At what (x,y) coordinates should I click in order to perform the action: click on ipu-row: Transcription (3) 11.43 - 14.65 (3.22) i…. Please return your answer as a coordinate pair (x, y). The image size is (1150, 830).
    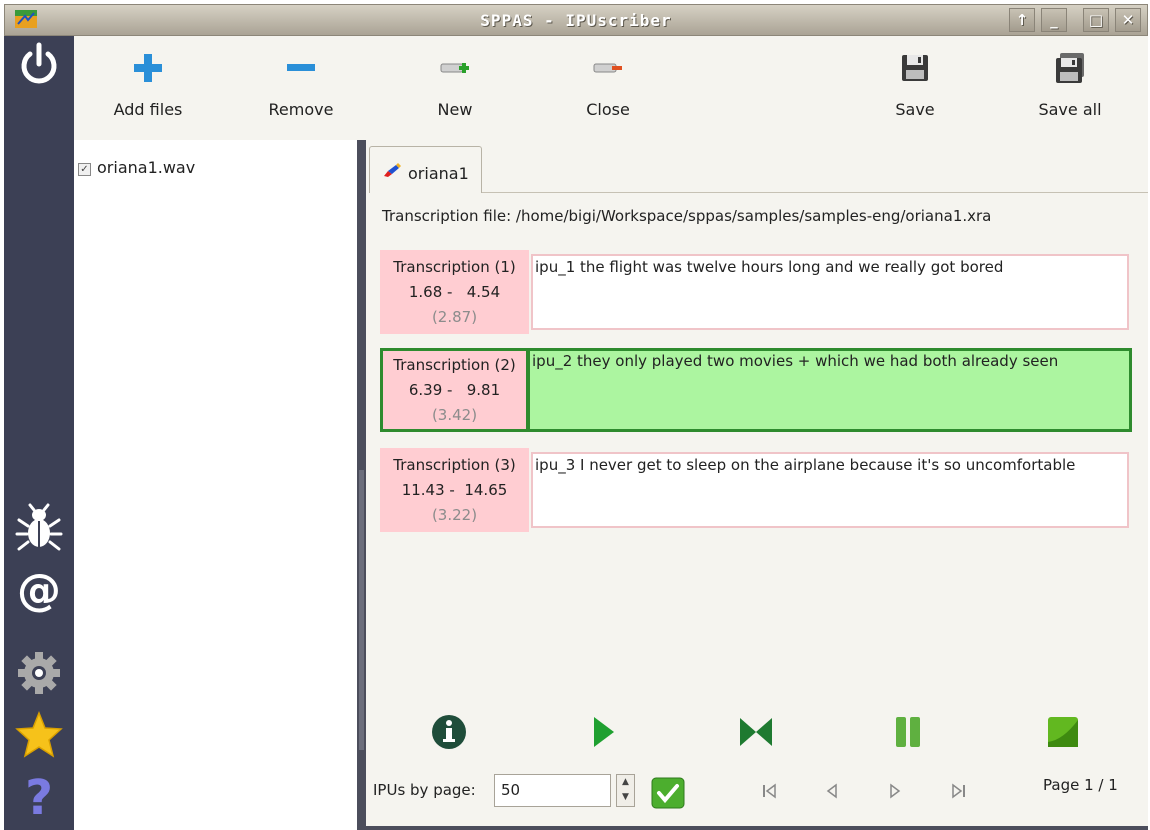
    Looking at the image, I should click on (756, 490).